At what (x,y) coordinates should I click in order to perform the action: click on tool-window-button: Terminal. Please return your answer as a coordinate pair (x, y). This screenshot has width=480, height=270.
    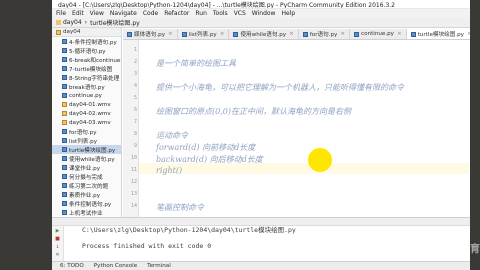
    Looking at the image, I should click on (159, 266).